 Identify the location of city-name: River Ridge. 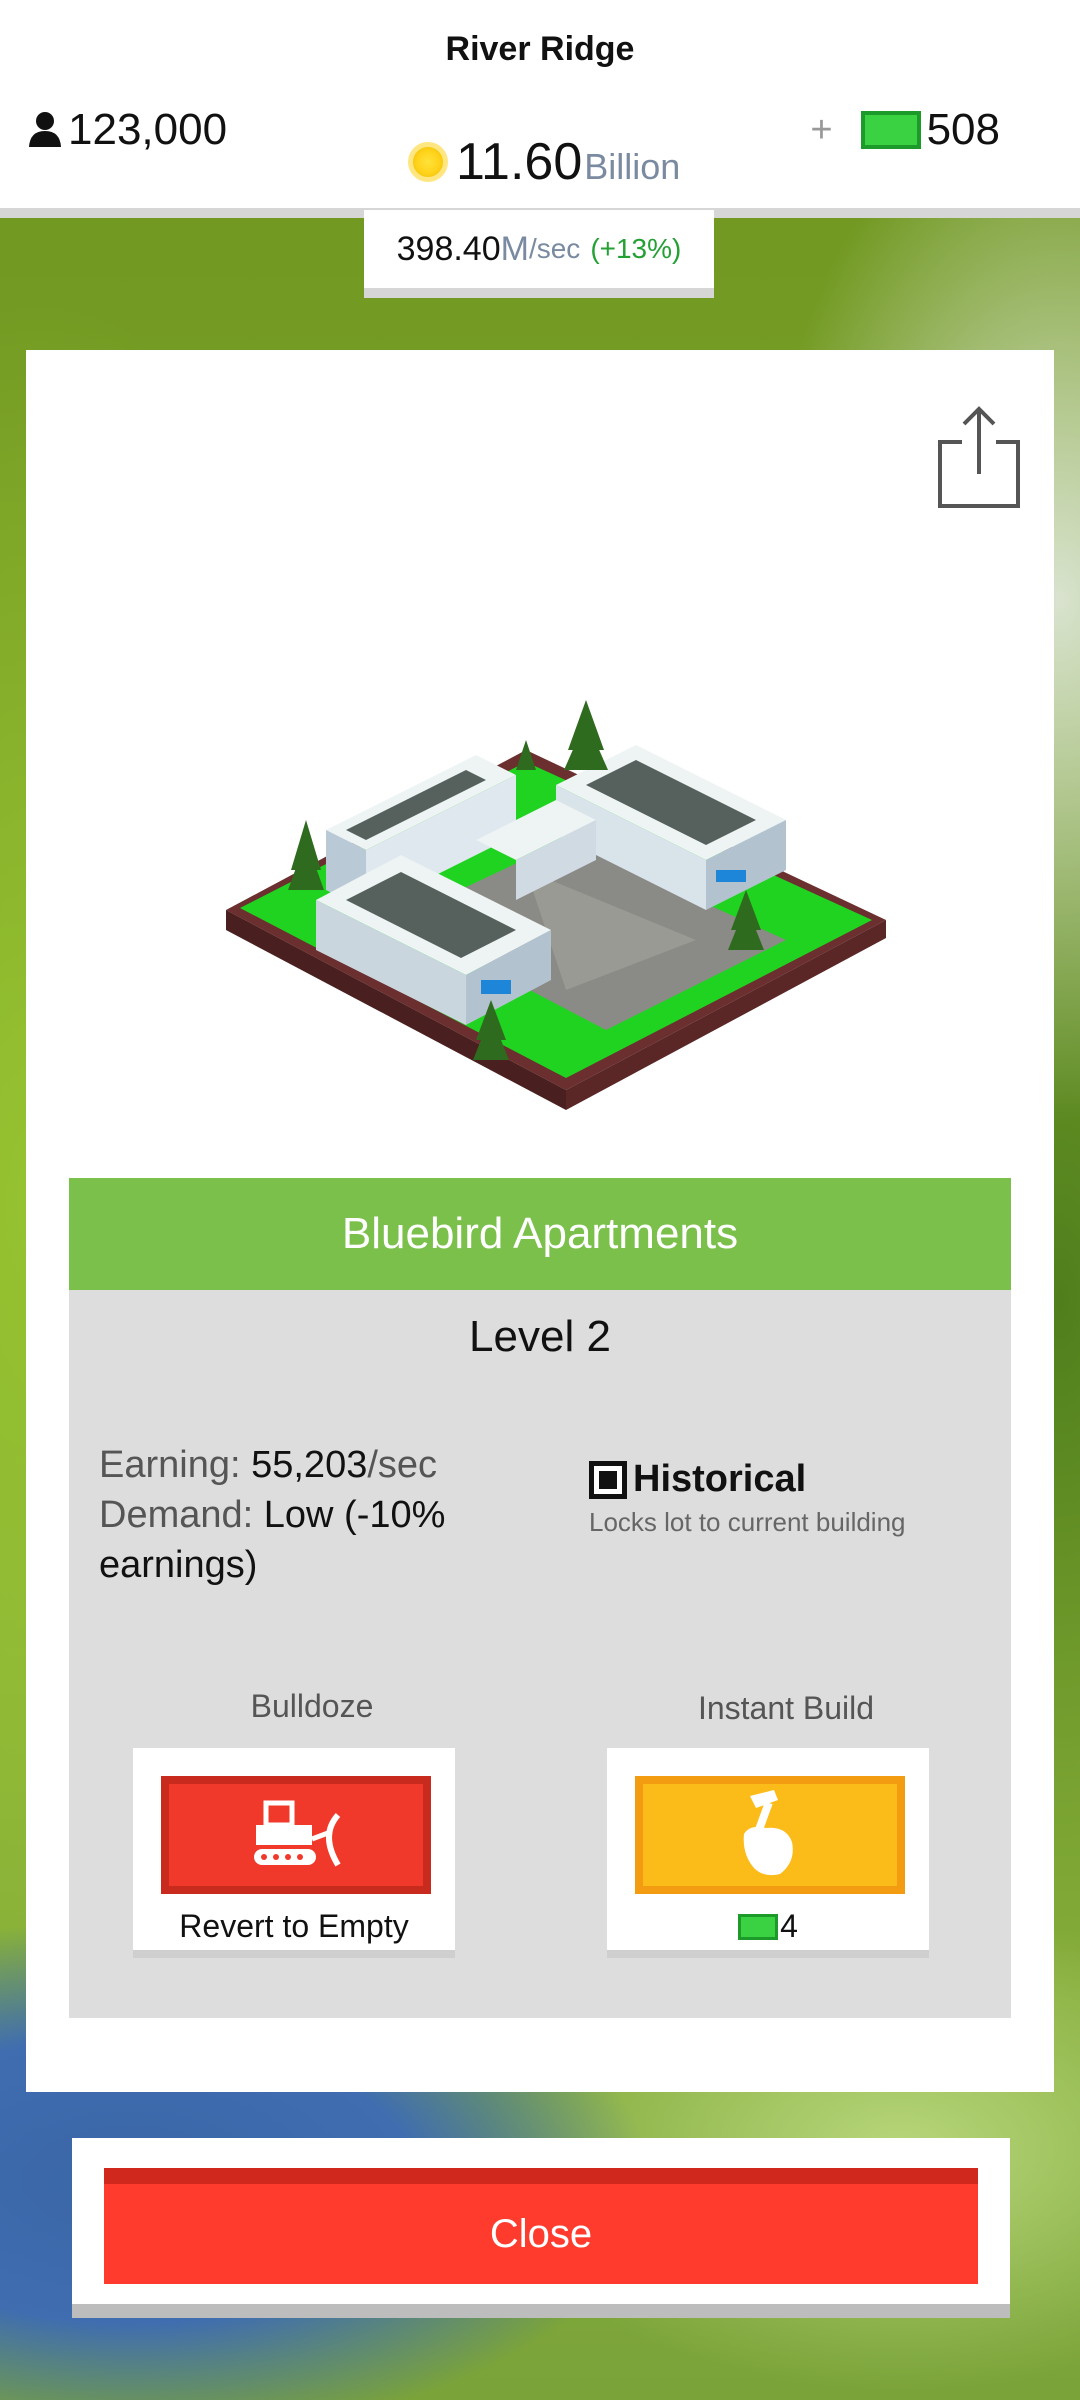
(540, 49).